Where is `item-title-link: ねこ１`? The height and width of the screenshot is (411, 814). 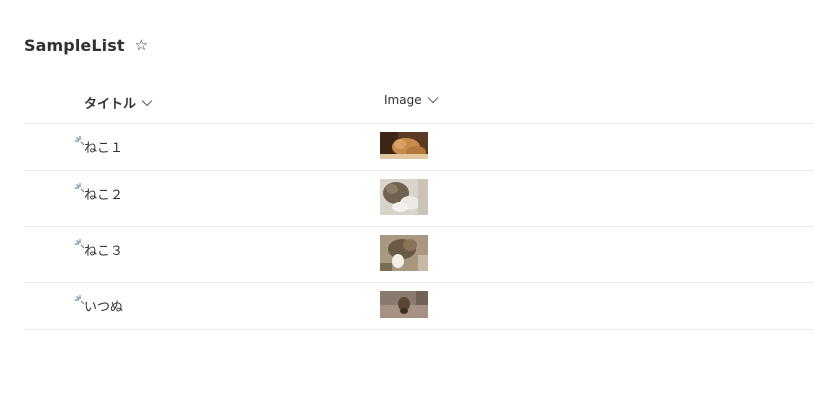
item-title-link: ねこ１ is located at coordinates (103, 146).